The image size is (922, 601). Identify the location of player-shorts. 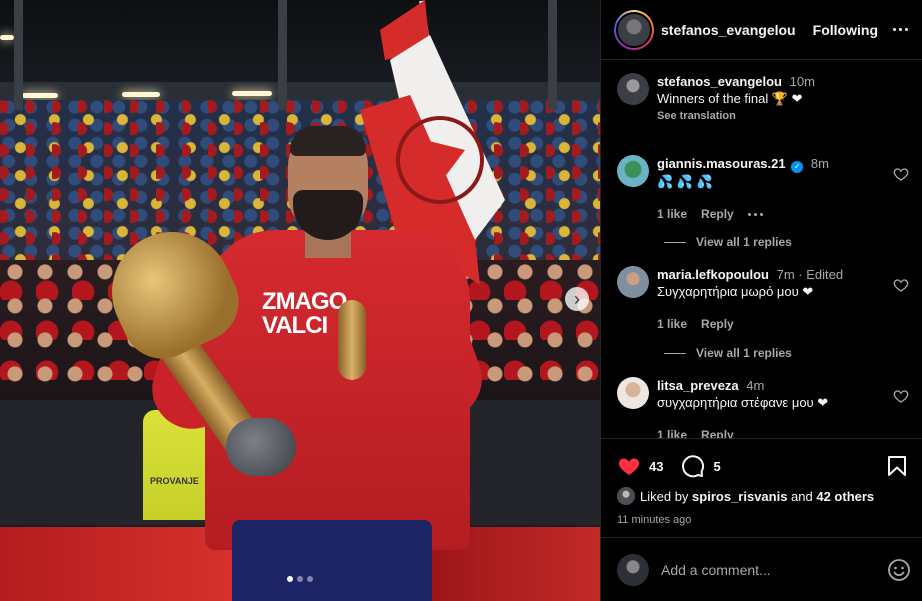
(332, 560).